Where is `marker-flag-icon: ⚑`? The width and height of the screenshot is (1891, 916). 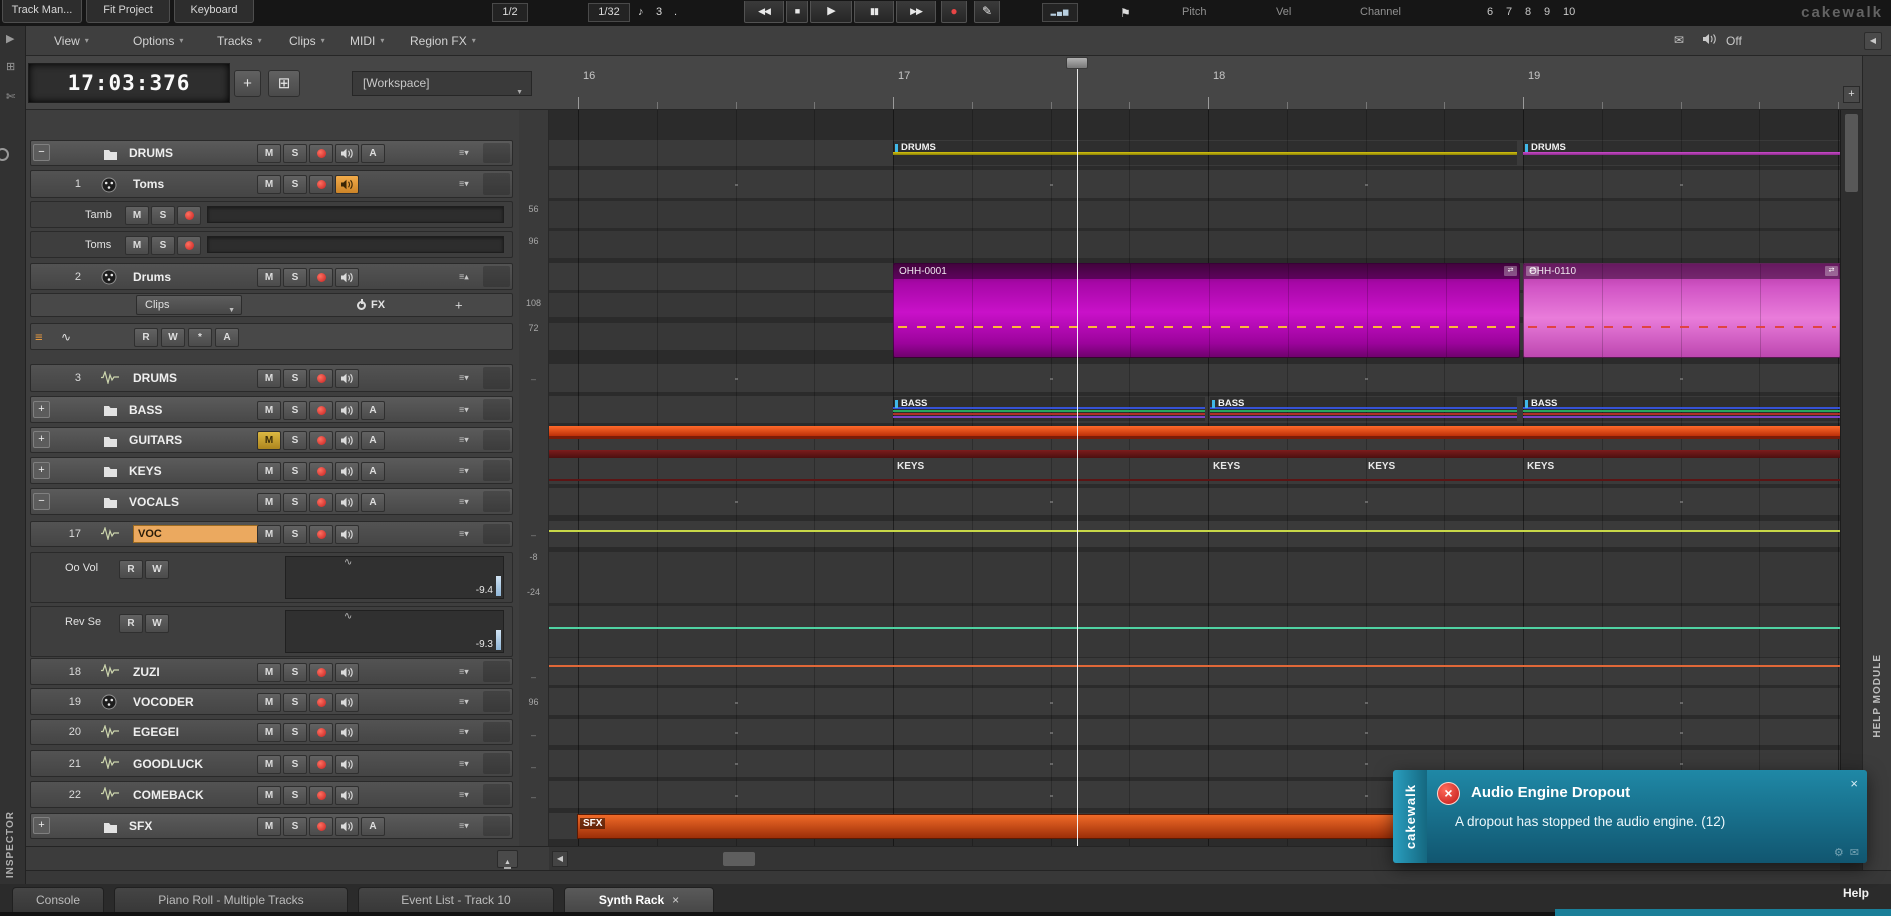
marker-flag-icon: ⚑ is located at coordinates (1125, 13).